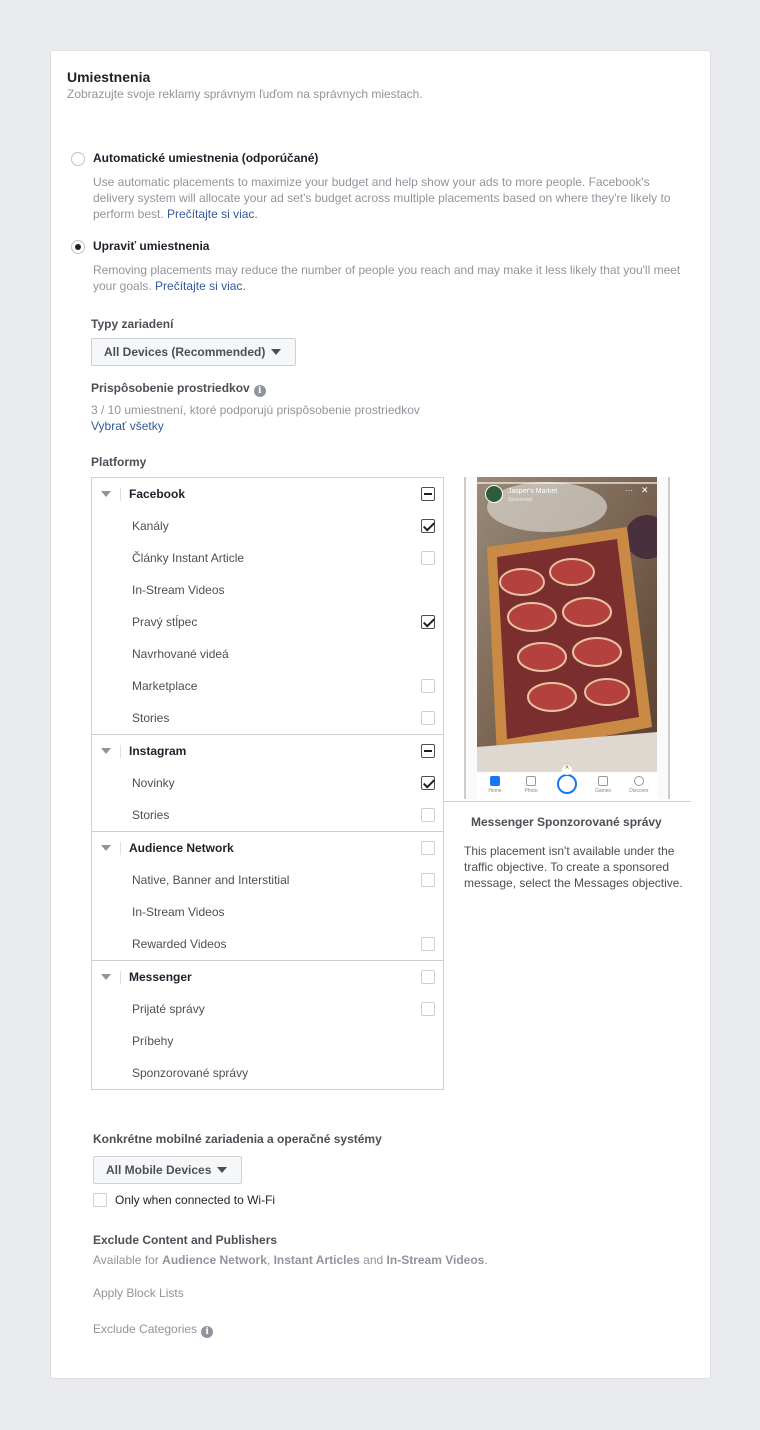  I want to click on preview-divider, so click(567, 801).